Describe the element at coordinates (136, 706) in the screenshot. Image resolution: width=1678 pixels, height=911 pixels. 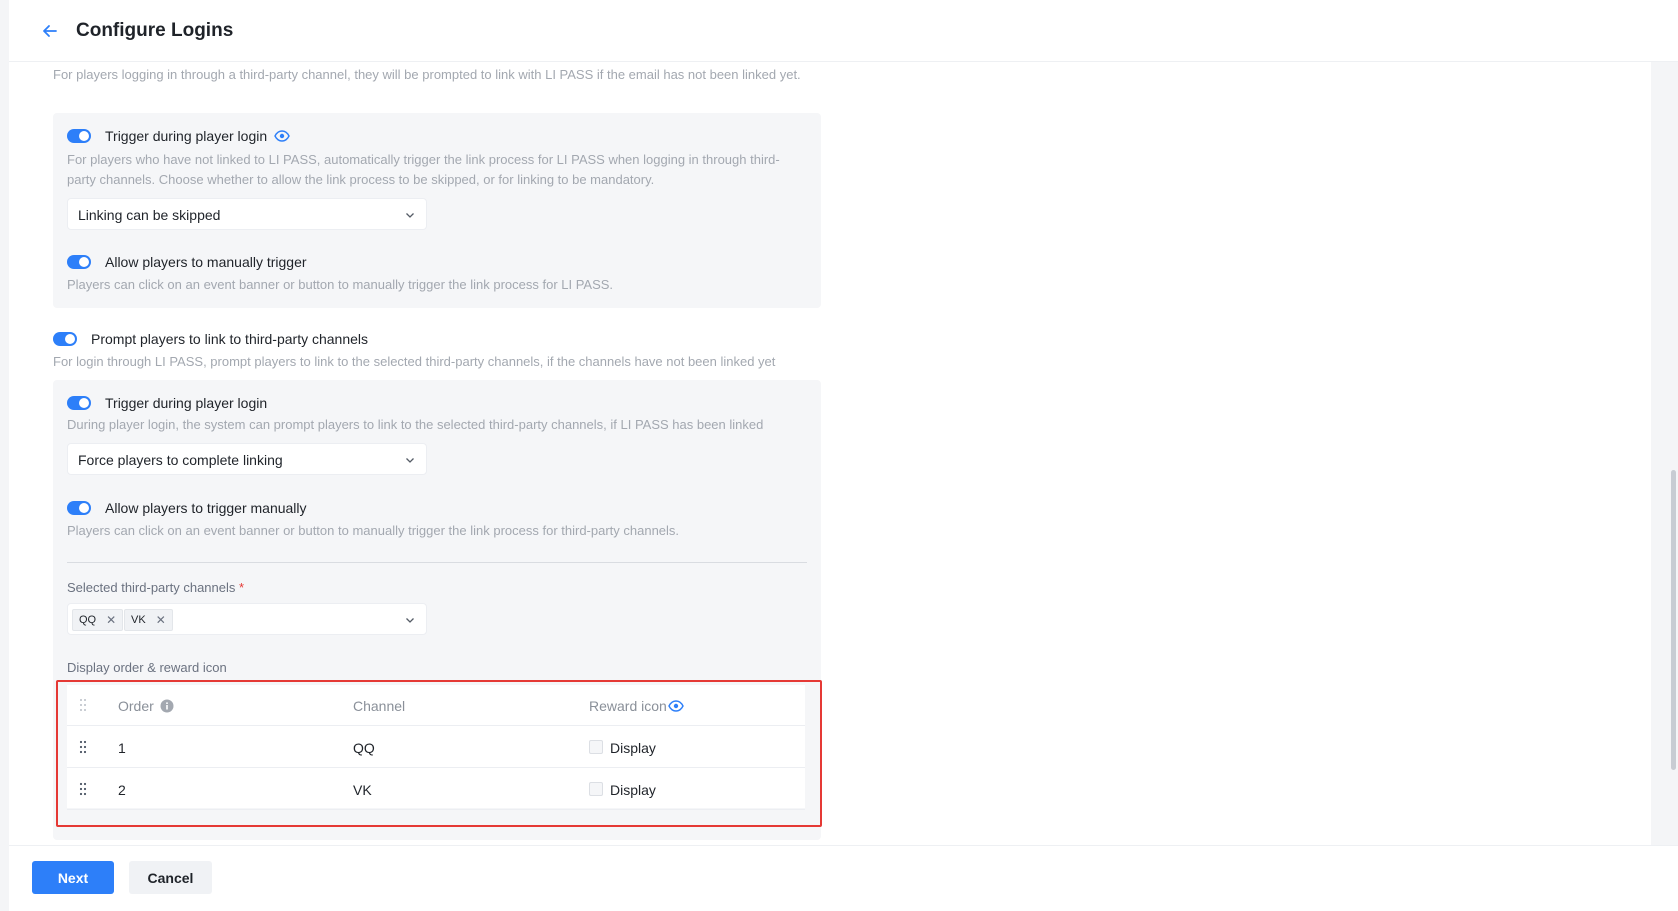
I see `order-column-header: Order` at that location.